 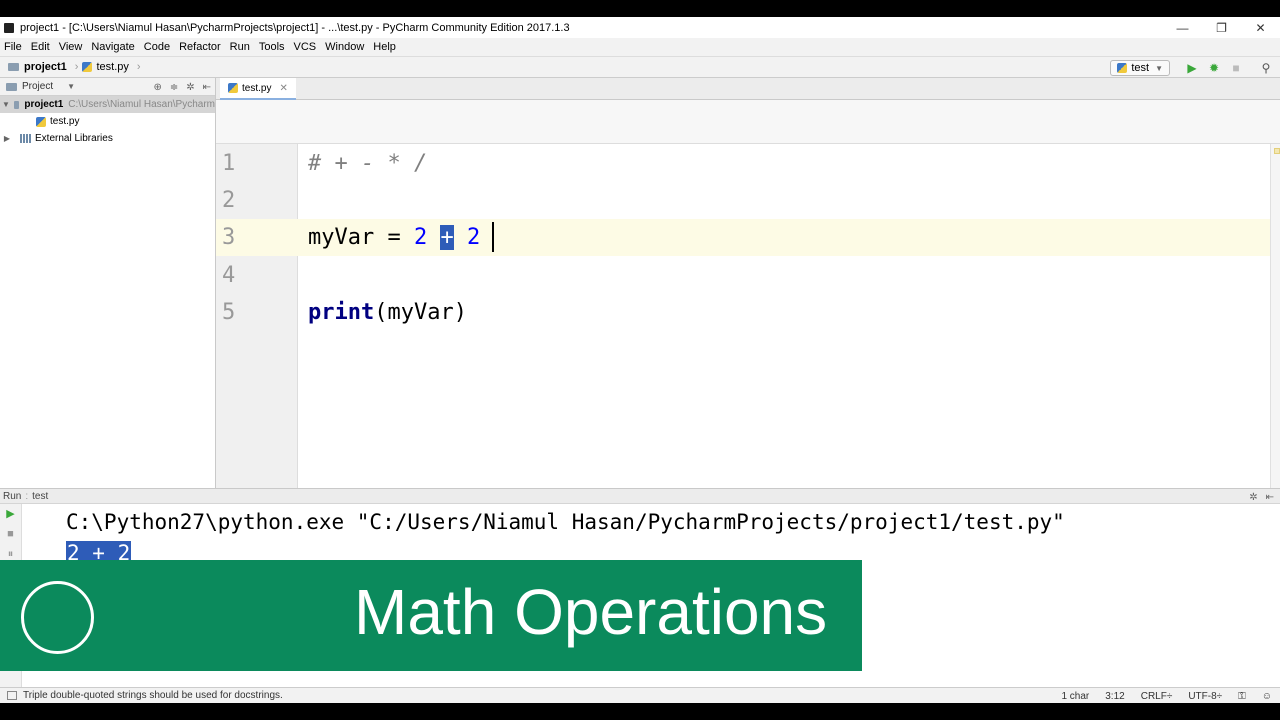 What do you see at coordinates (174, 87) in the screenshot?
I see `collapse-icon: ≑` at bounding box center [174, 87].